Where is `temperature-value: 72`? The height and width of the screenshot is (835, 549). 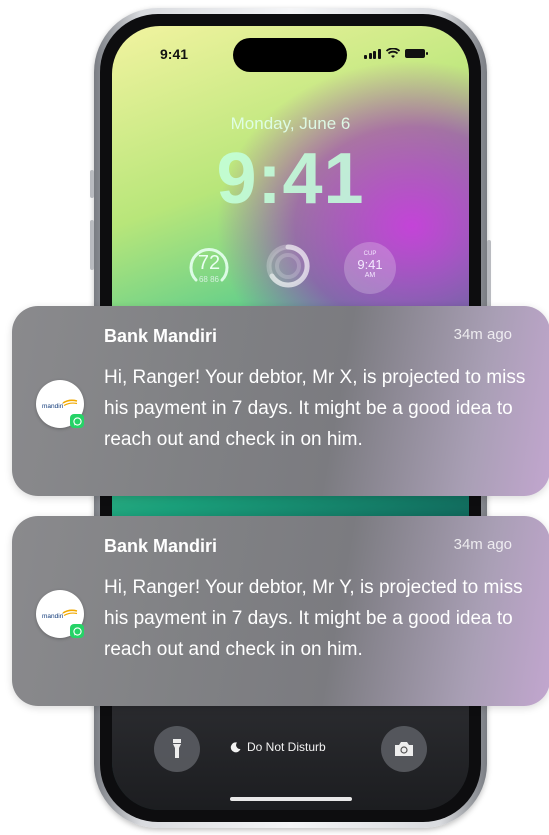
temperature-value: 72 is located at coordinates (209, 263).